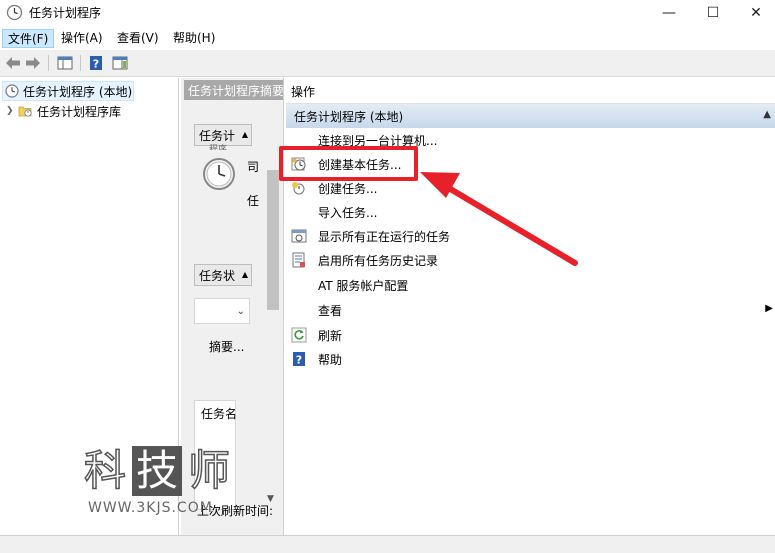 Image resolution: width=775 pixels, height=553 pixels. What do you see at coordinates (209, 470) in the screenshot?
I see `watermark-char: 师` at bounding box center [209, 470].